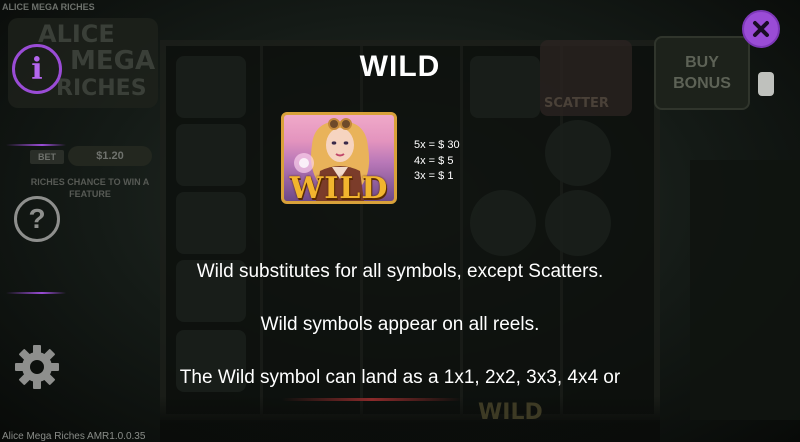 Image resolution: width=800 pixels, height=442 pixels. What do you see at coordinates (110, 156) in the screenshot?
I see `bet-value: $1.20` at bounding box center [110, 156].